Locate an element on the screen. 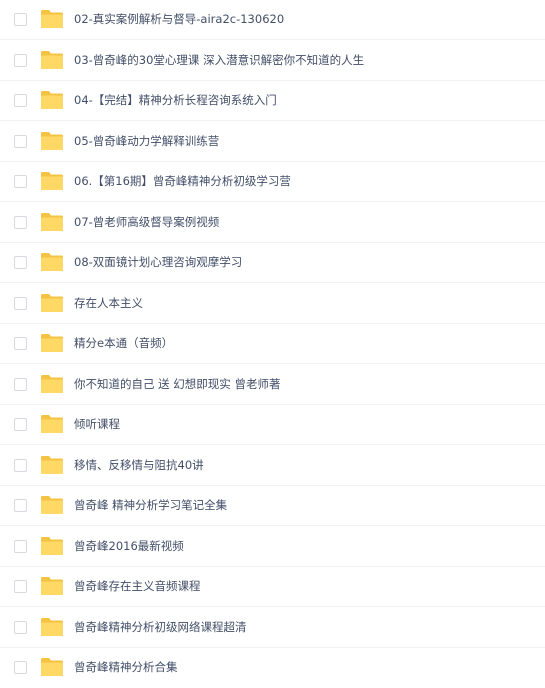 The height and width of the screenshot is (688, 545). file-row: 03-曾奇峰的30堂心理课 深入潜意识解密你不知道的人生 is located at coordinates (272, 61).